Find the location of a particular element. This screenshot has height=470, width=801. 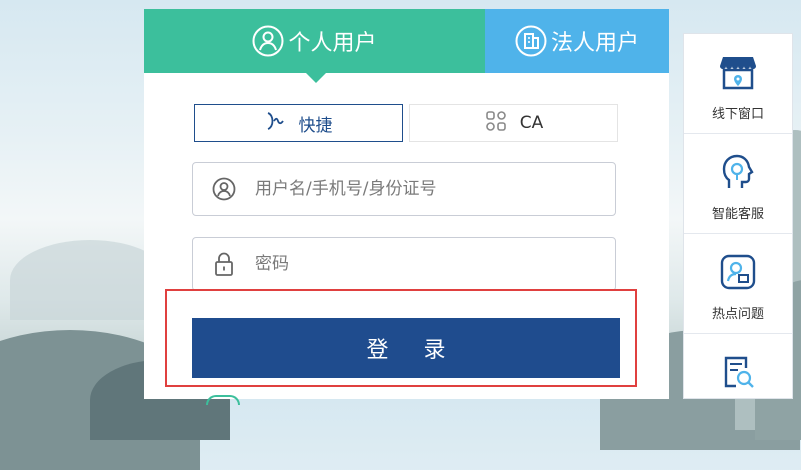

tab-personal-label: 个人用户 is located at coordinates (332, 43).